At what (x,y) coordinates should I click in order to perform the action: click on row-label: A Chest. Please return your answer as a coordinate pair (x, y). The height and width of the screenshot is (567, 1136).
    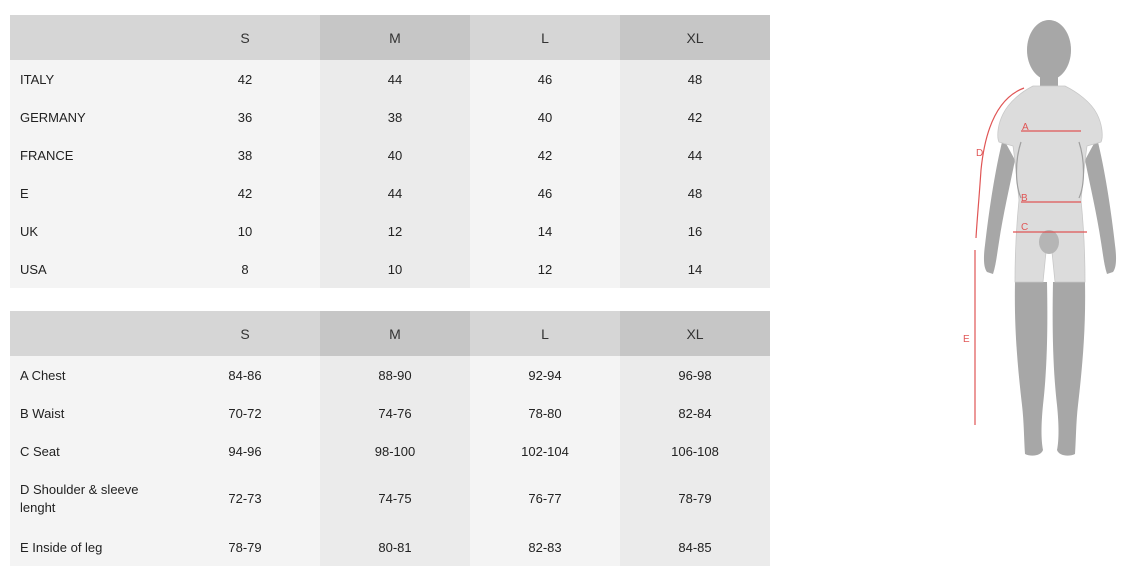
    Looking at the image, I should click on (90, 375).